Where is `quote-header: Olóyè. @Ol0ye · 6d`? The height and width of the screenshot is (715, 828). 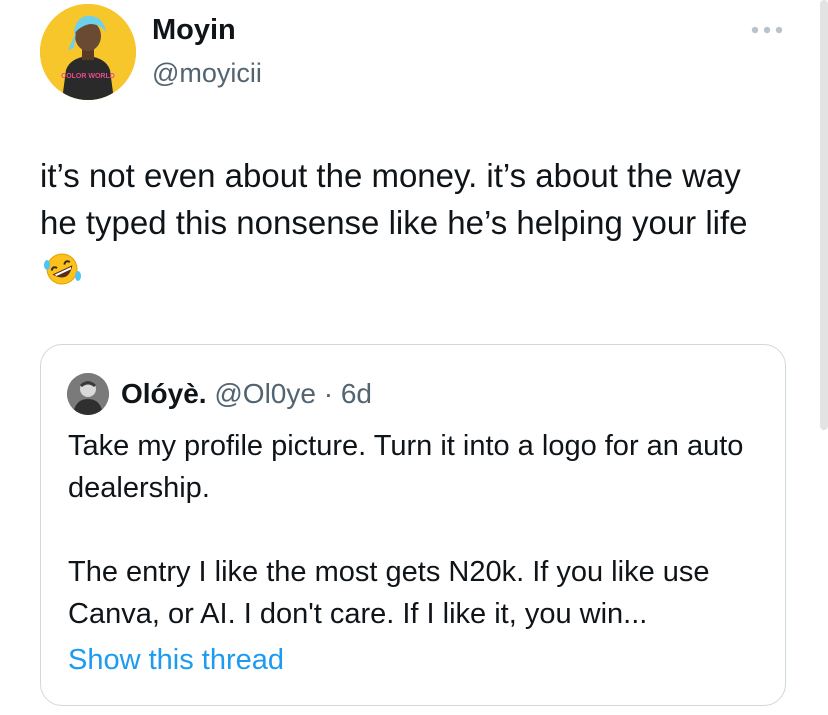
quote-header: Olóyè. @Ol0ye · 6d is located at coordinates (246, 394).